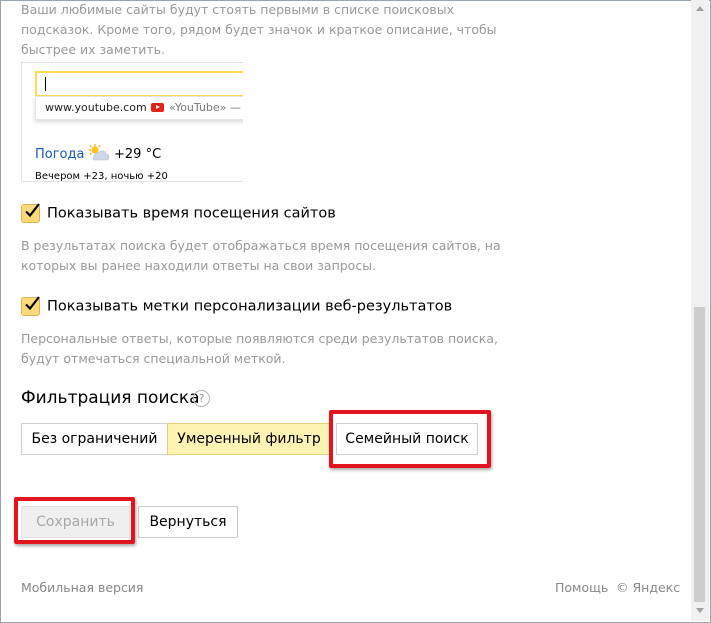 The image size is (711, 623). What do you see at coordinates (110, 398) in the screenshot?
I see `search-filter-title: Фильтрация поиска` at bounding box center [110, 398].